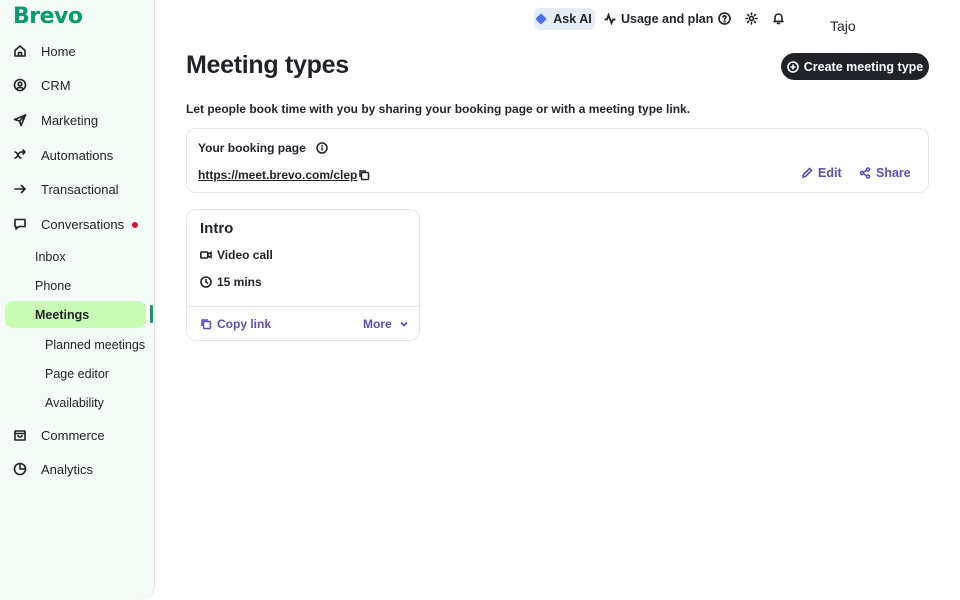  I want to click on sidebar-item-transactional: Transactional, so click(75, 189).